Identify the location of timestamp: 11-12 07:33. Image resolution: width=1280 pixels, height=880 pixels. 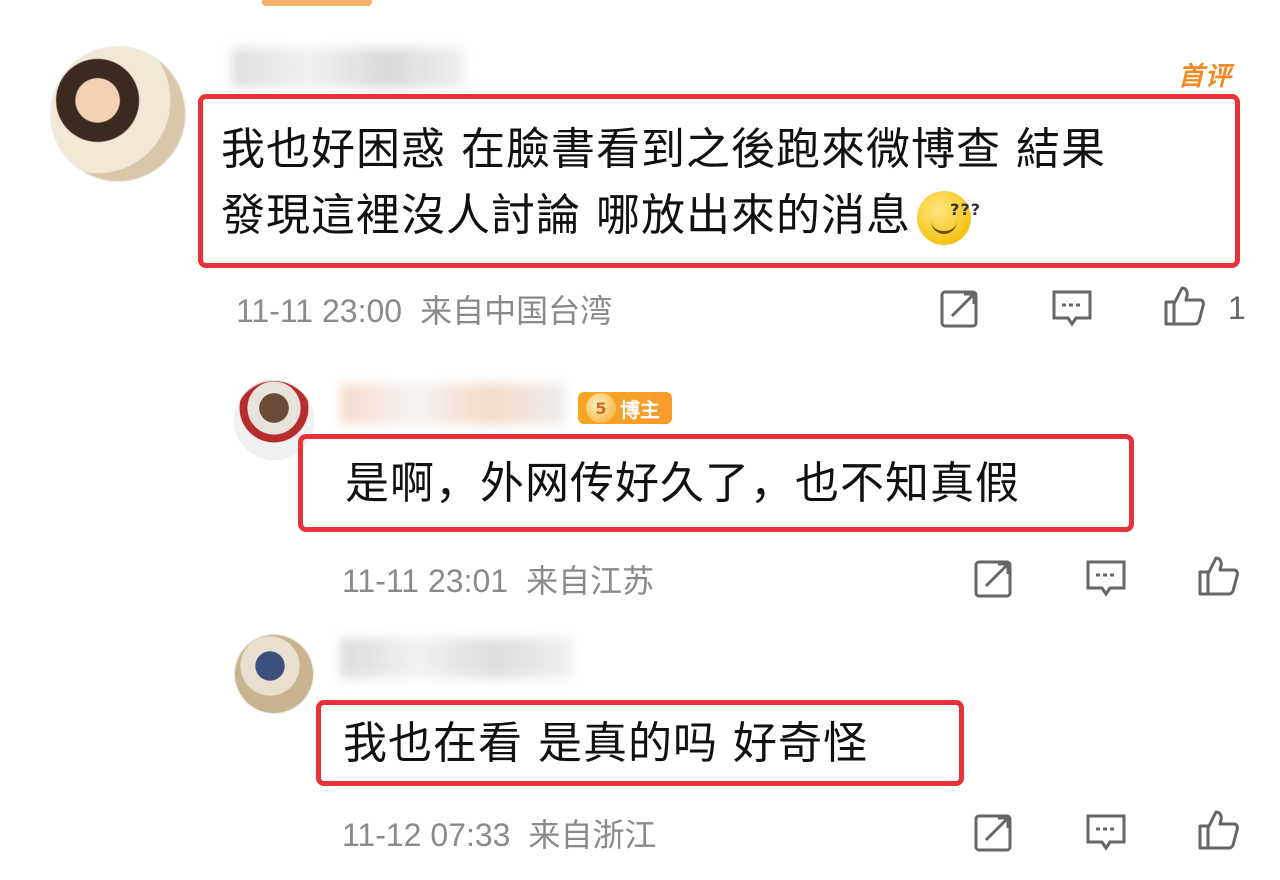
(426, 835).